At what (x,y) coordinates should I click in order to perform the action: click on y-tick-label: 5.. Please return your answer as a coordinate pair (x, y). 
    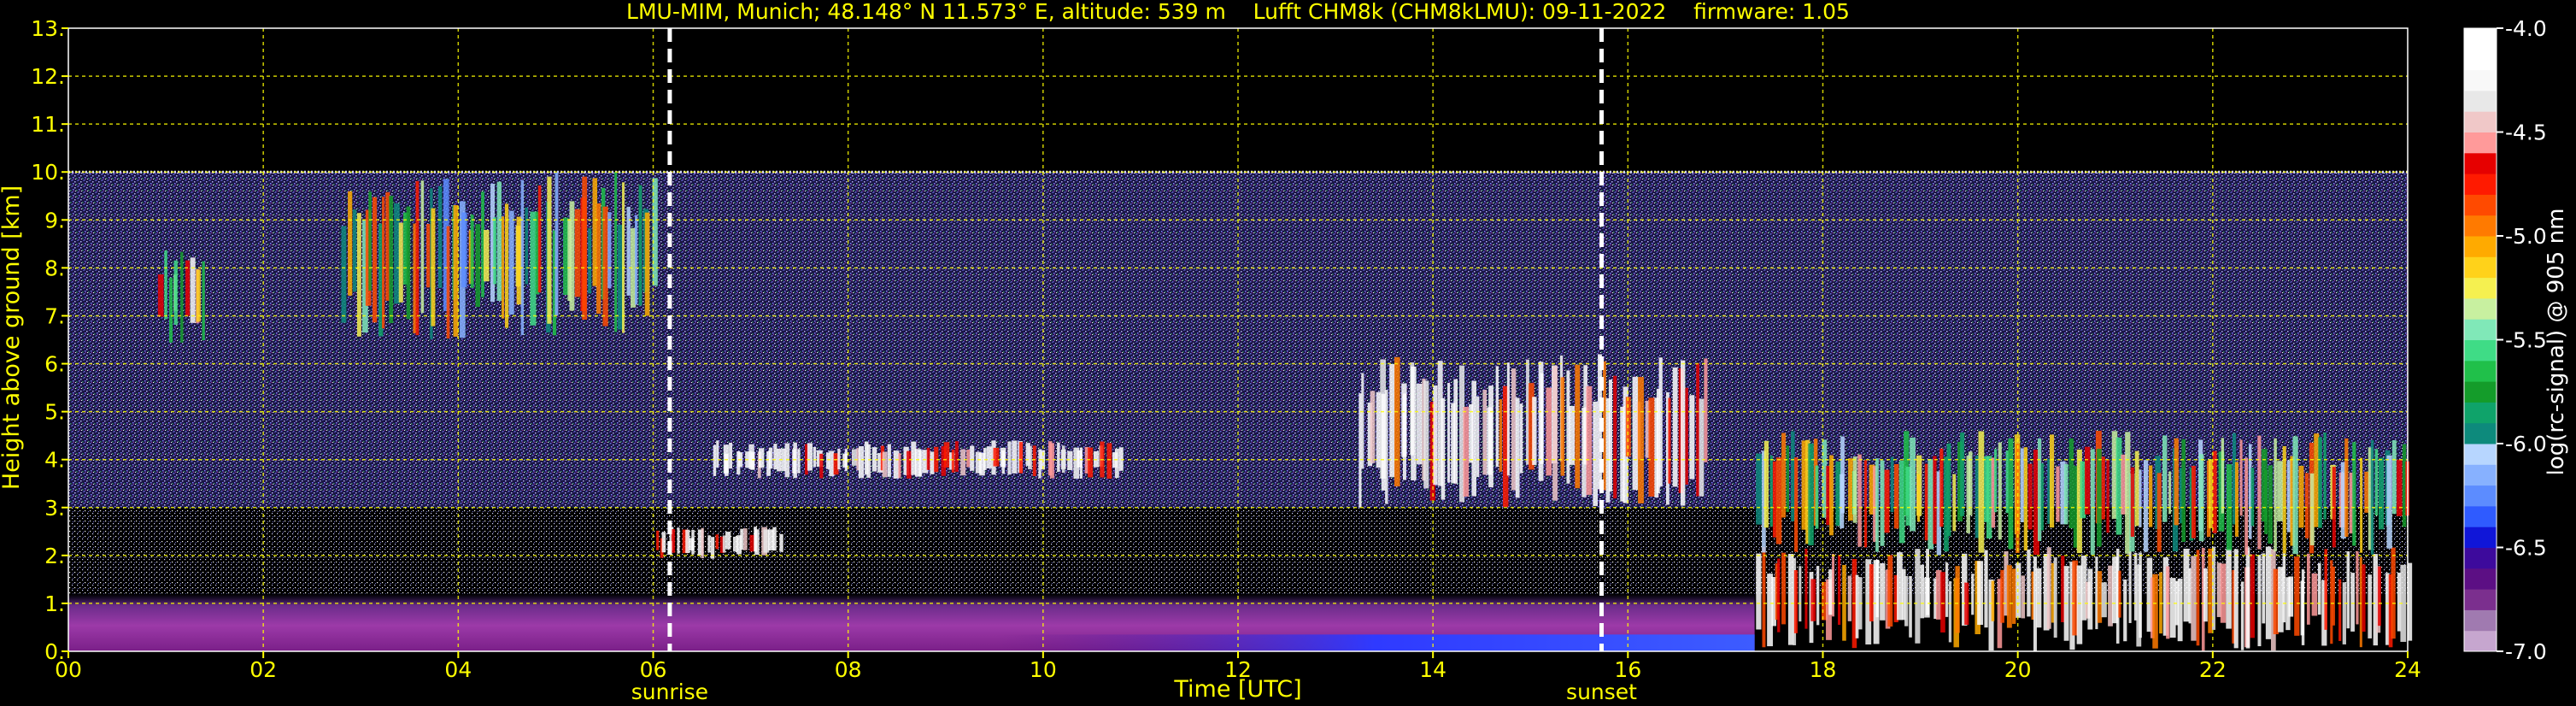
    Looking at the image, I should click on (54, 412).